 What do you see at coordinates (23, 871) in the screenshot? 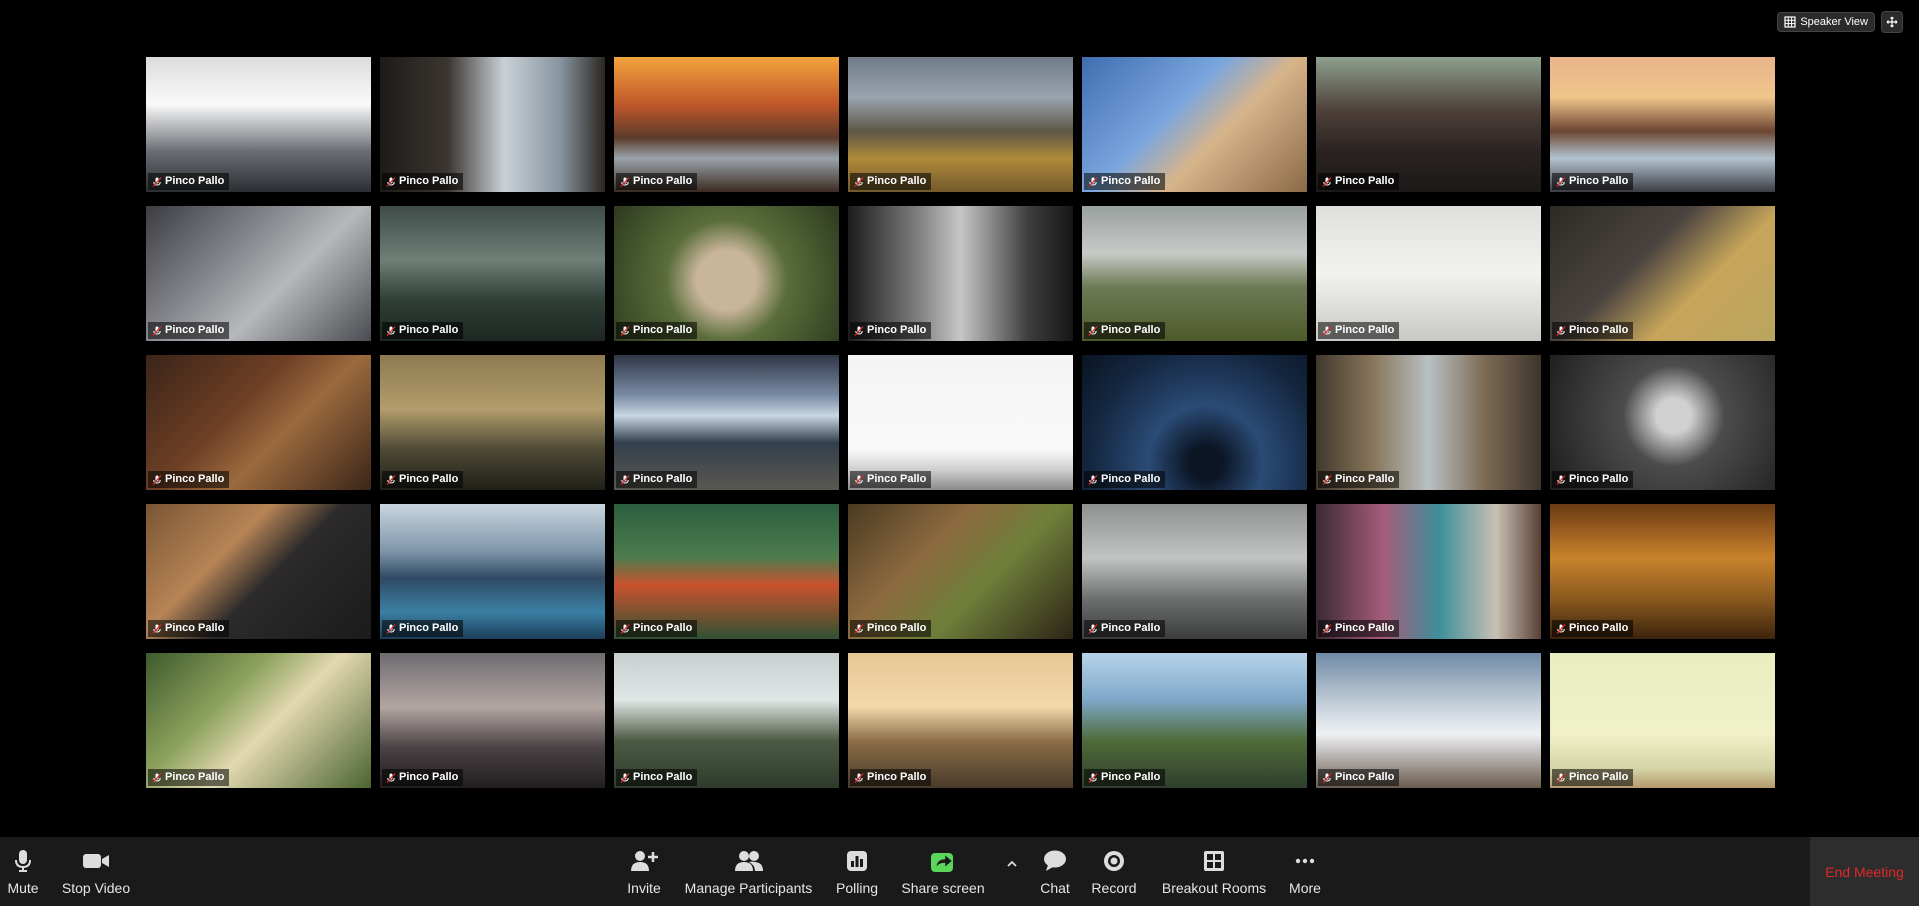
I see `mute-button: Mute` at bounding box center [23, 871].